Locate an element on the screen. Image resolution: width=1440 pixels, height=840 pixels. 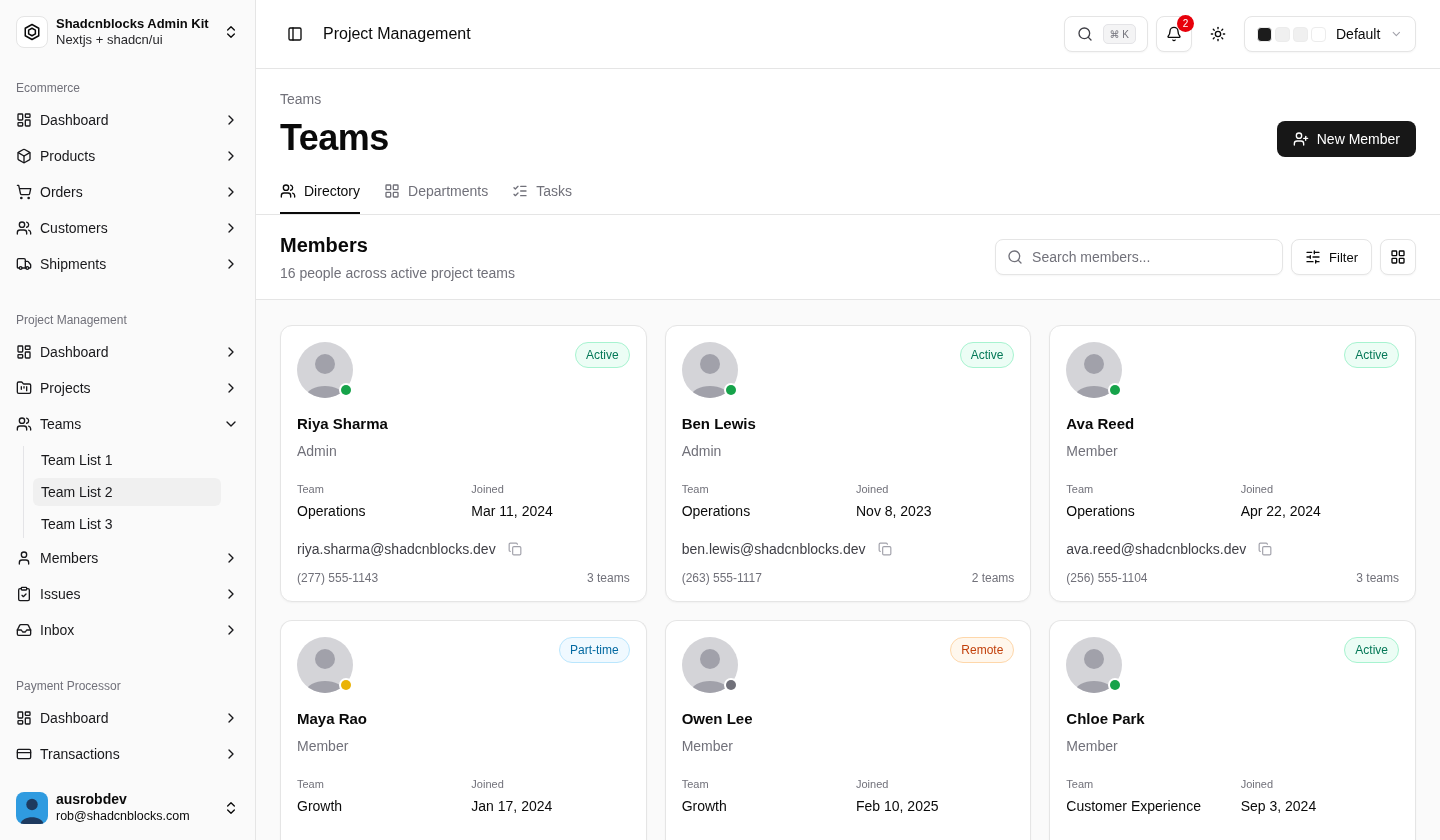
section-label: Ecommerce is located at coordinates (48, 88).